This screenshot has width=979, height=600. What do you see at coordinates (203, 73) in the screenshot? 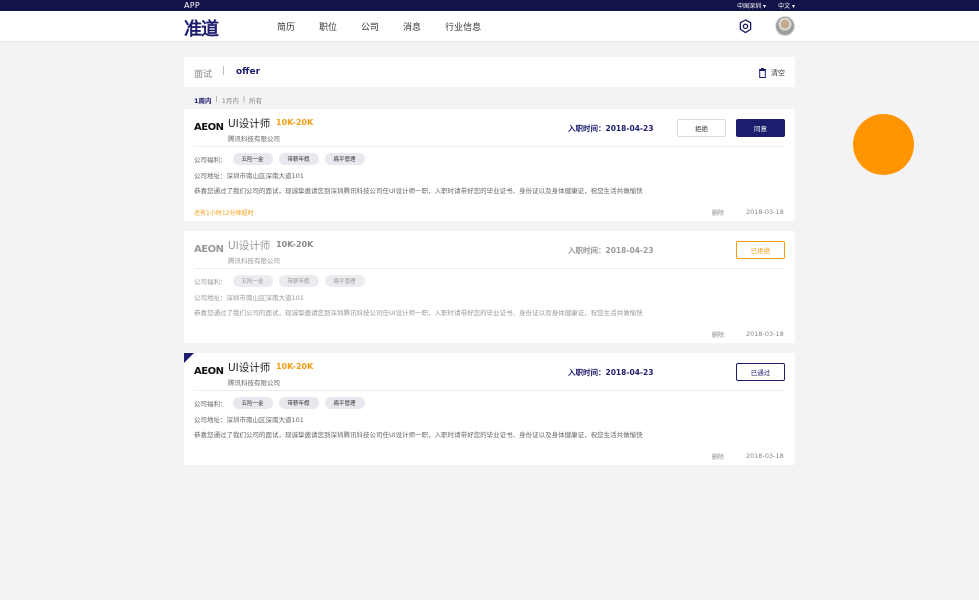
I see `tab-interview: 面试` at bounding box center [203, 73].